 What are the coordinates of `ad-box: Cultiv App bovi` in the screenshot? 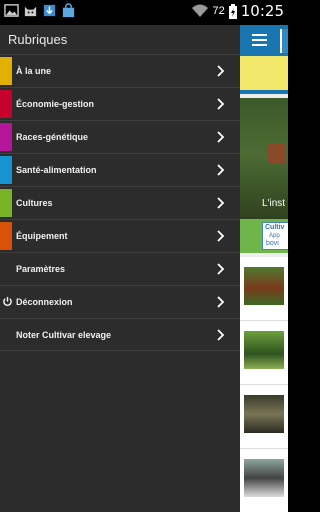 It's located at (275, 236).